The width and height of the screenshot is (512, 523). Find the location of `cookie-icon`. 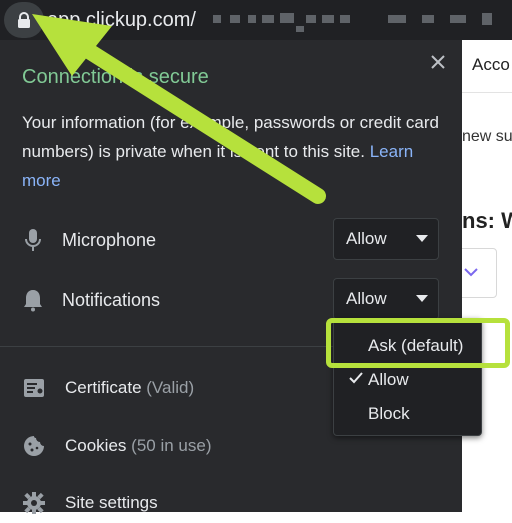

cookie-icon is located at coordinates (34, 446).